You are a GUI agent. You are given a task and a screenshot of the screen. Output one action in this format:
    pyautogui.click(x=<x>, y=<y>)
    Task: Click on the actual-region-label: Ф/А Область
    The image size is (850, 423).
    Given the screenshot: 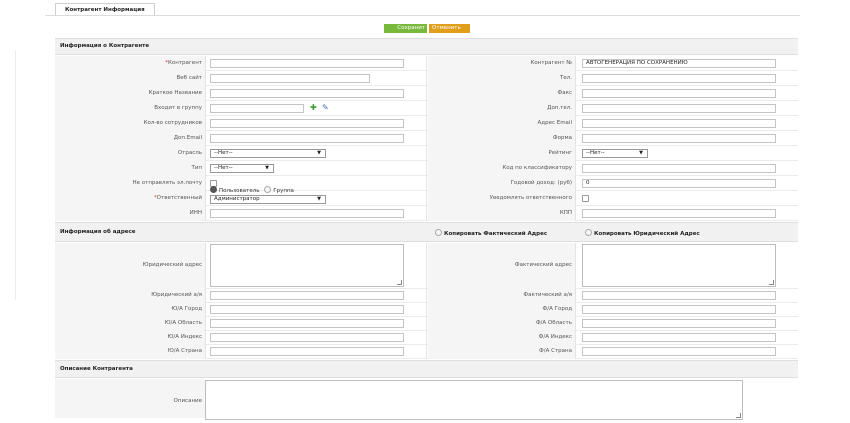 What is the action you would take?
    pyautogui.click(x=501, y=323)
    